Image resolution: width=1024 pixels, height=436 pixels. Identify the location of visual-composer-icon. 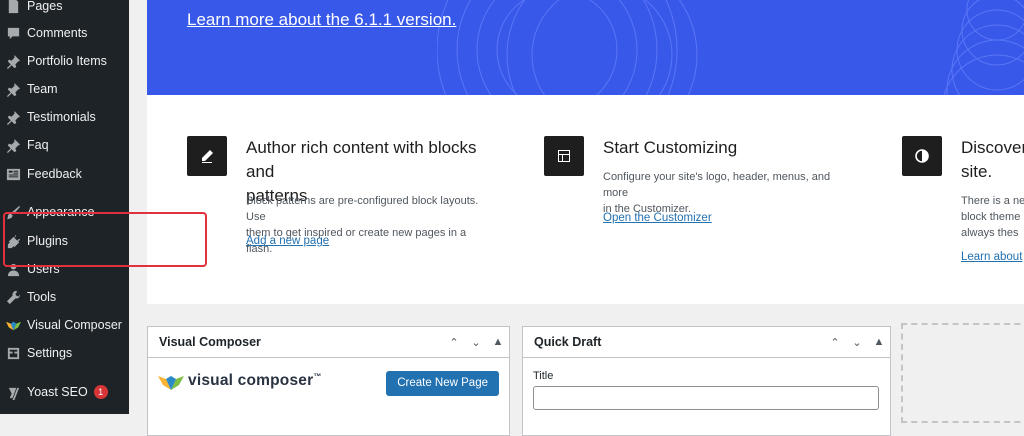
(13, 325).